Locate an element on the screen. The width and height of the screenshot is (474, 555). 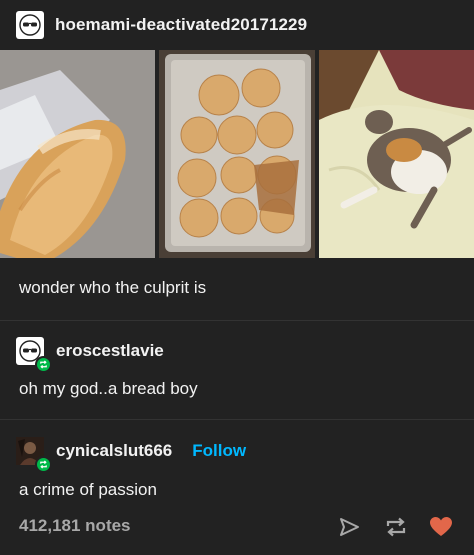
post-footer: 412,181 notes is located at coordinates (237, 528).